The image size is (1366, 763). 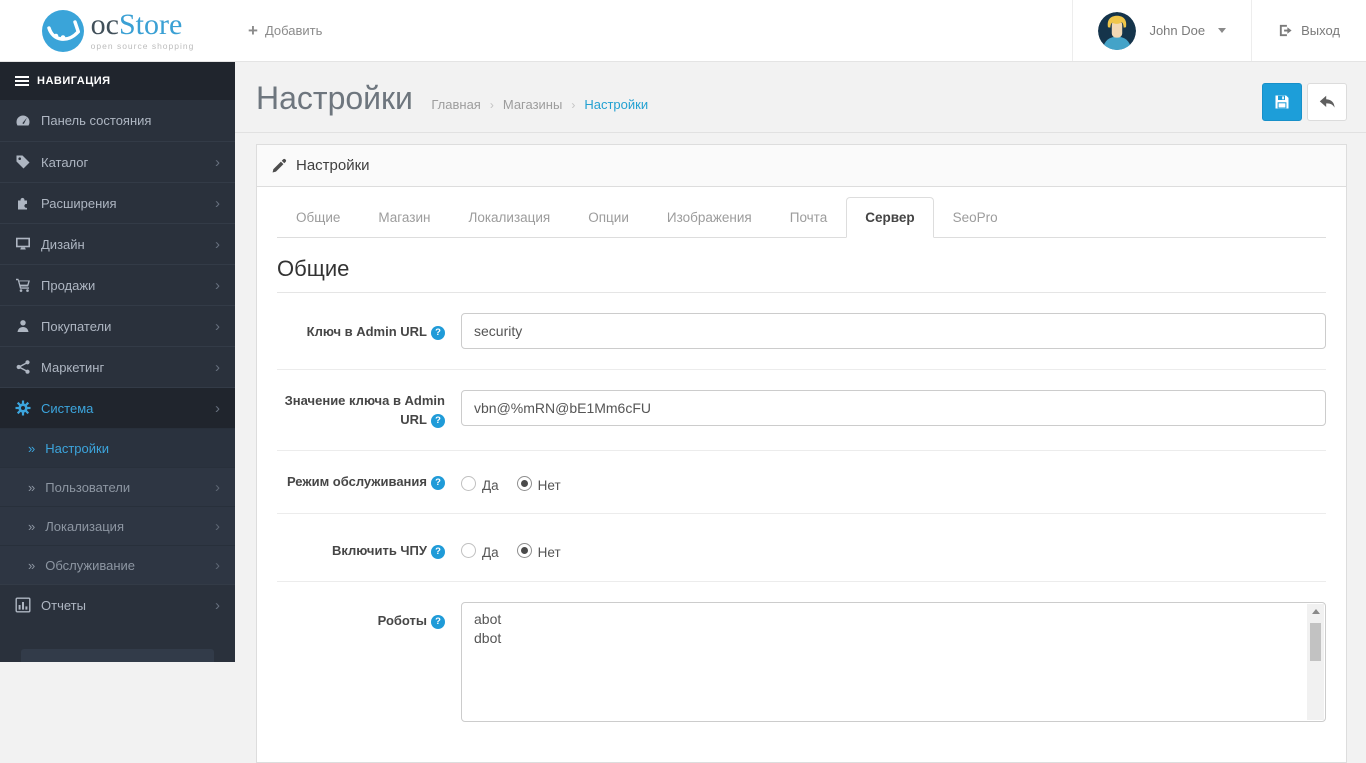 What do you see at coordinates (1117, 30) in the screenshot?
I see `avatar` at bounding box center [1117, 30].